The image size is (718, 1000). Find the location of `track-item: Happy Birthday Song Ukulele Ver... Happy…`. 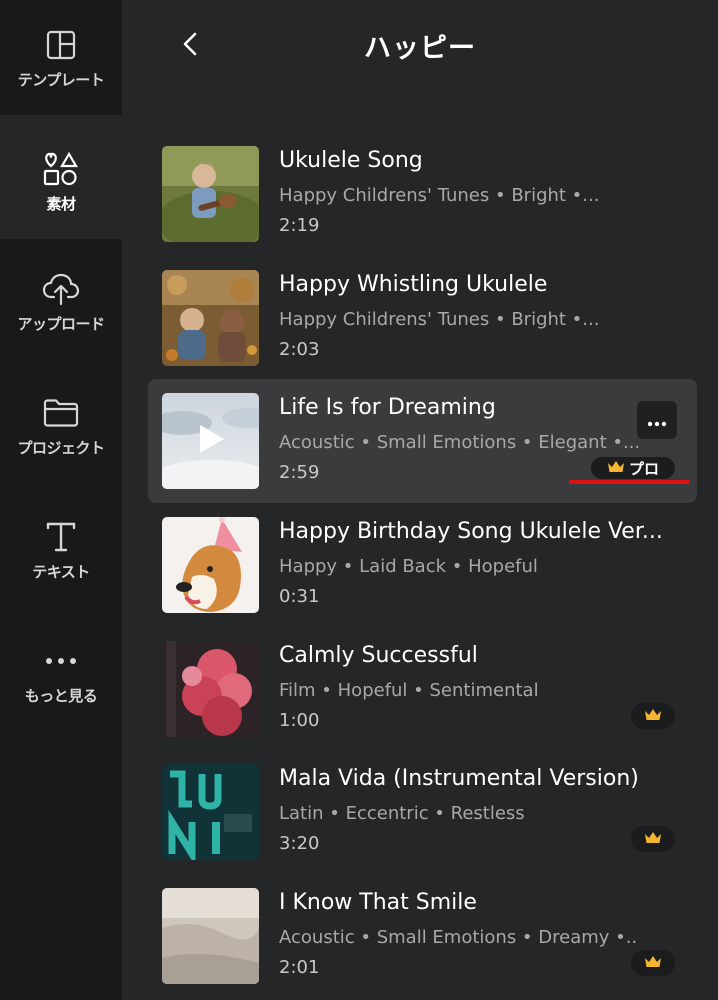

track-item: Happy Birthday Song Ukulele Ver... Happy… is located at coordinates (422, 565).